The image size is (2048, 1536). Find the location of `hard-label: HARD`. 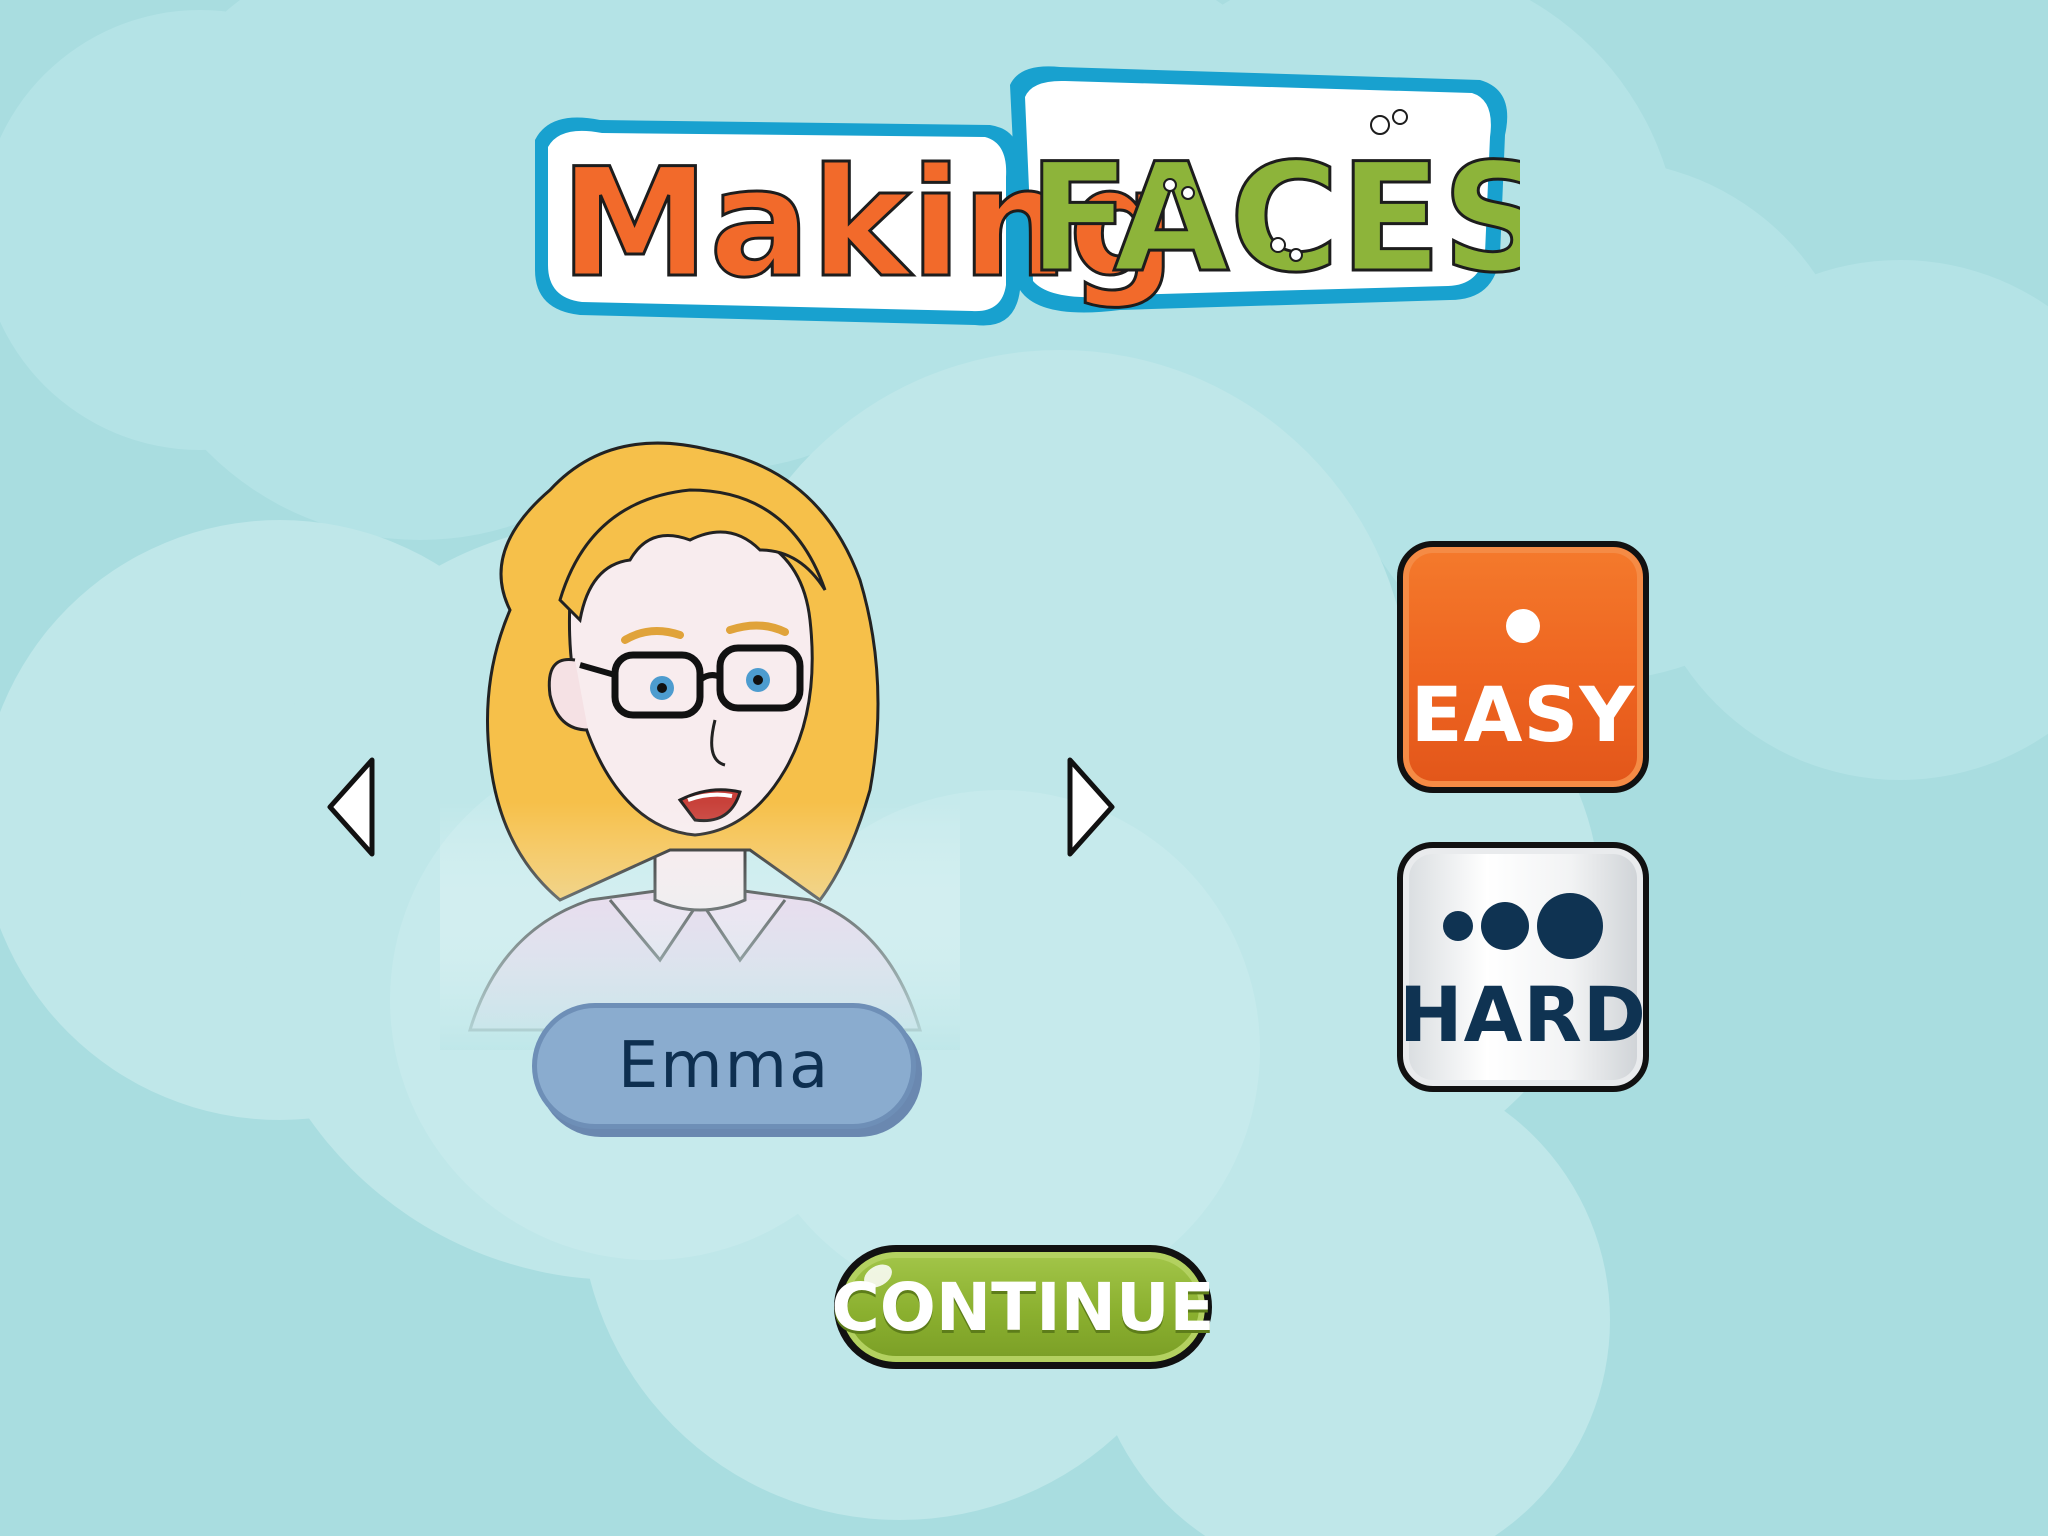

hard-label: HARD is located at coordinates (1523, 1014).